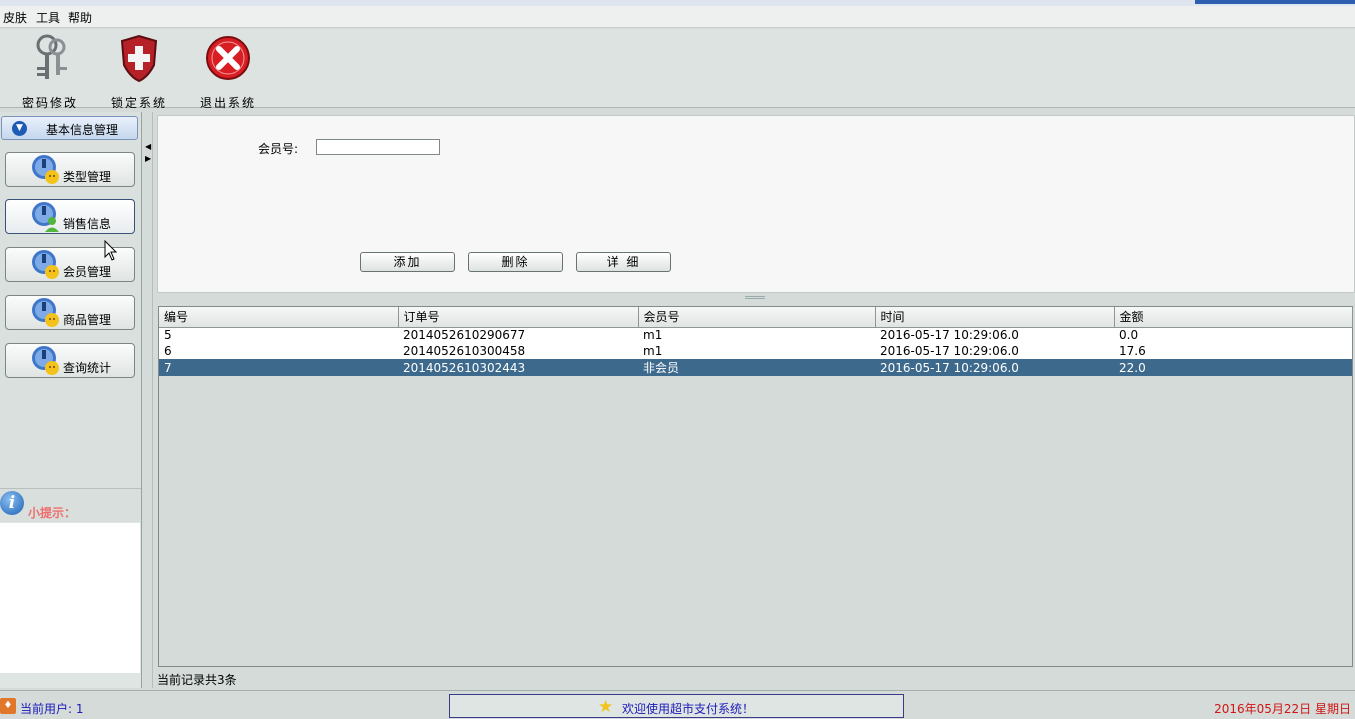 The height and width of the screenshot is (719, 1355). I want to click on table-cell: 2014052610302443, so click(518, 367).